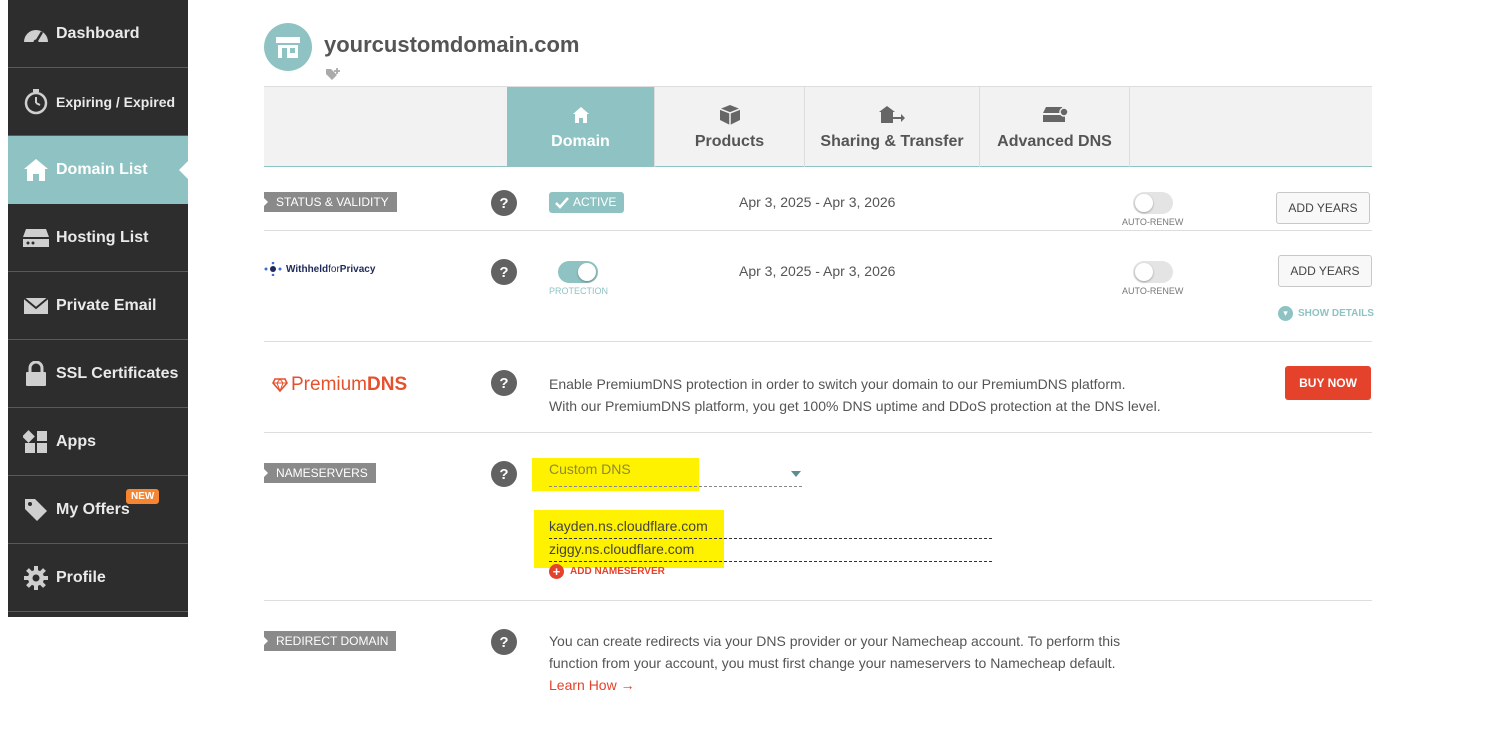 The image size is (1485, 739). I want to click on sidebar-item-profile: Profile, so click(98, 578).